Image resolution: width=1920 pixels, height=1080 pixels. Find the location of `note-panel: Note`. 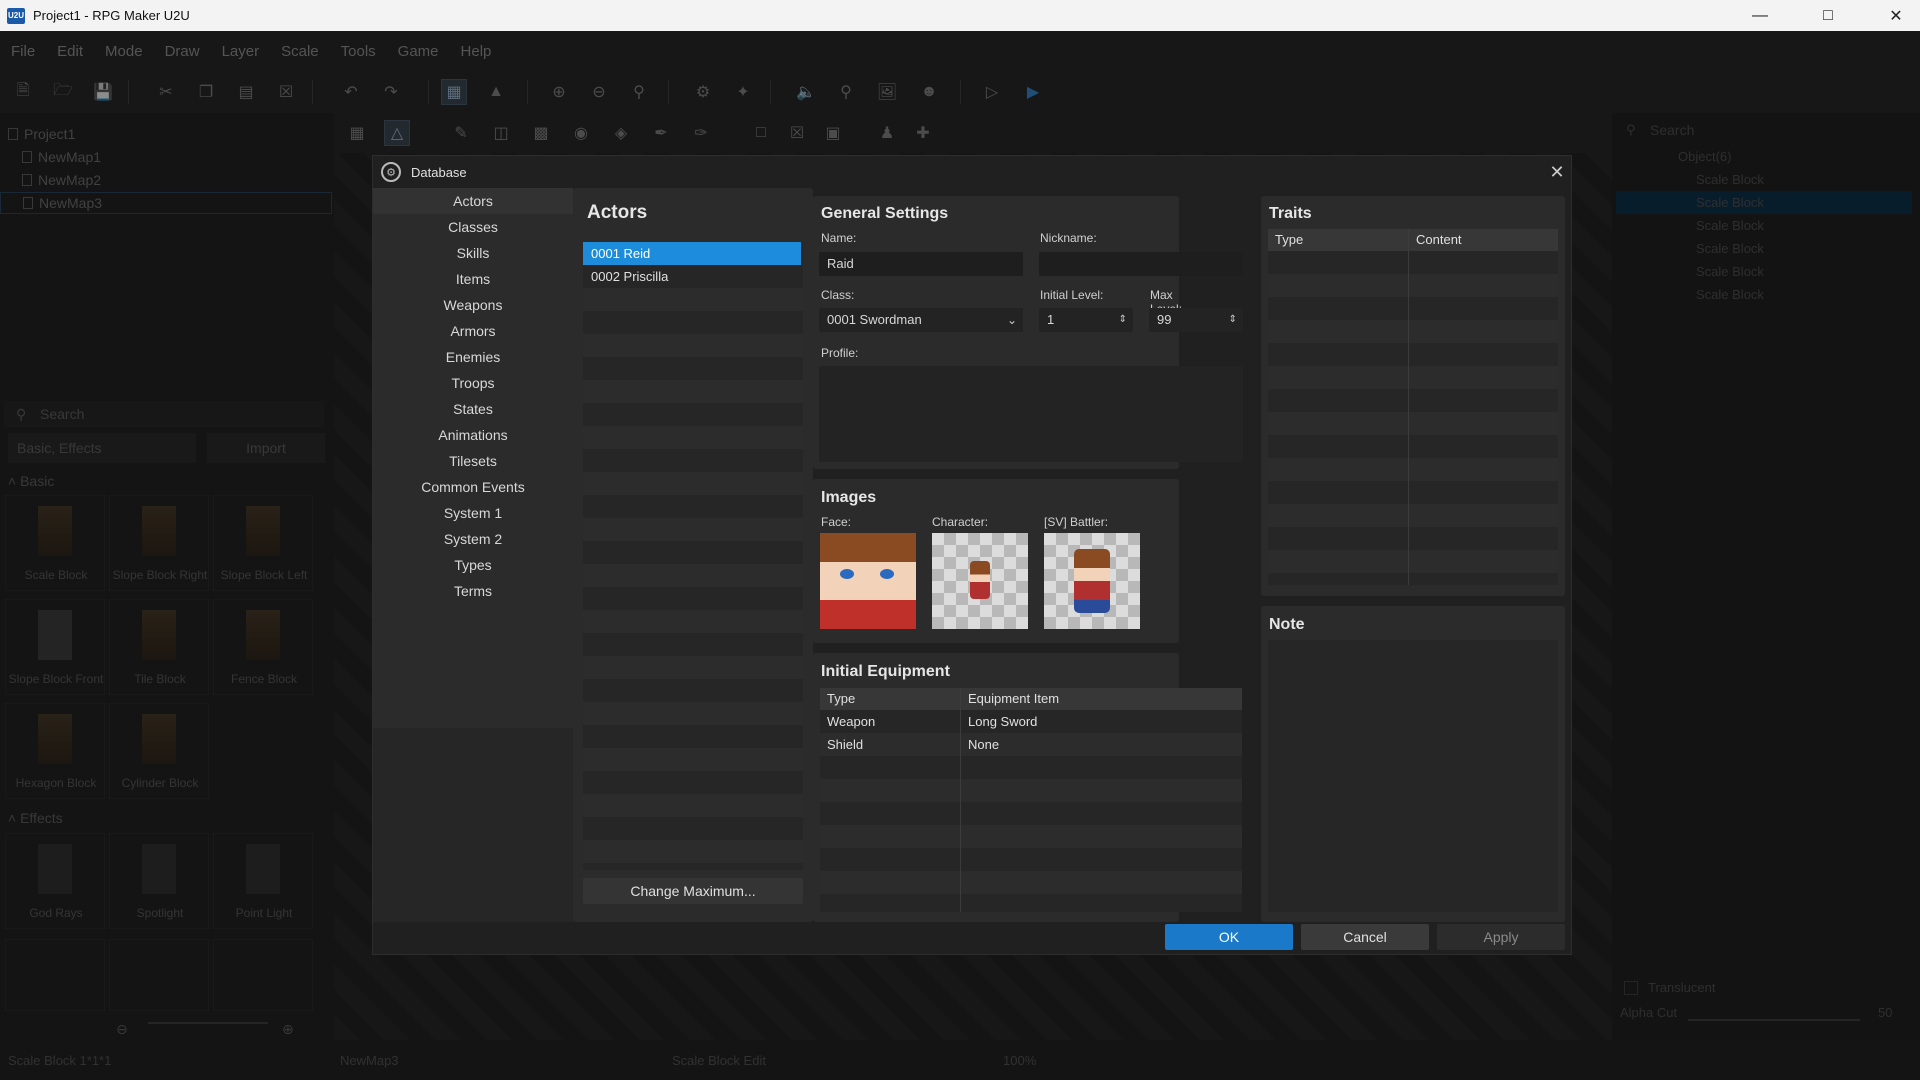

note-panel: Note is located at coordinates (1413, 764).